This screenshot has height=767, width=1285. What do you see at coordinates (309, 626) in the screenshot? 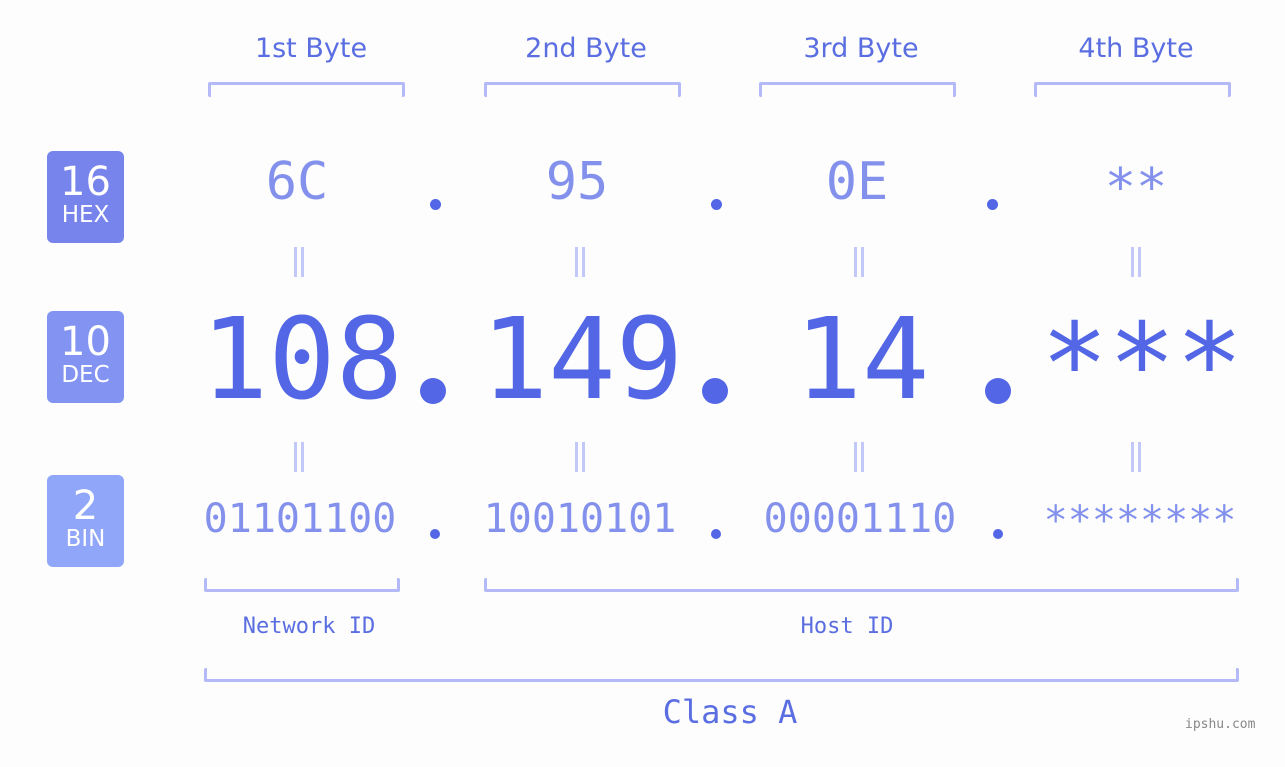
I see `network-id-label: Network ID` at bounding box center [309, 626].